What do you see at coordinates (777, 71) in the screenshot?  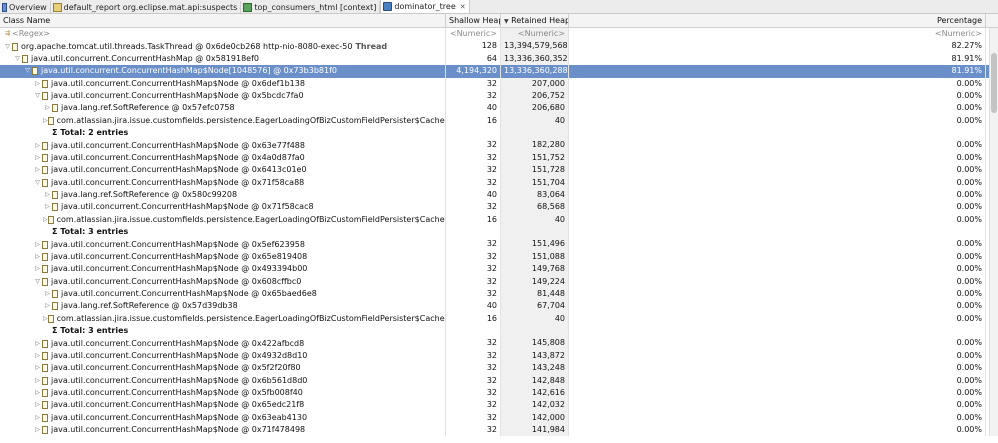 I see `percentage-cell: 81.91%` at bounding box center [777, 71].